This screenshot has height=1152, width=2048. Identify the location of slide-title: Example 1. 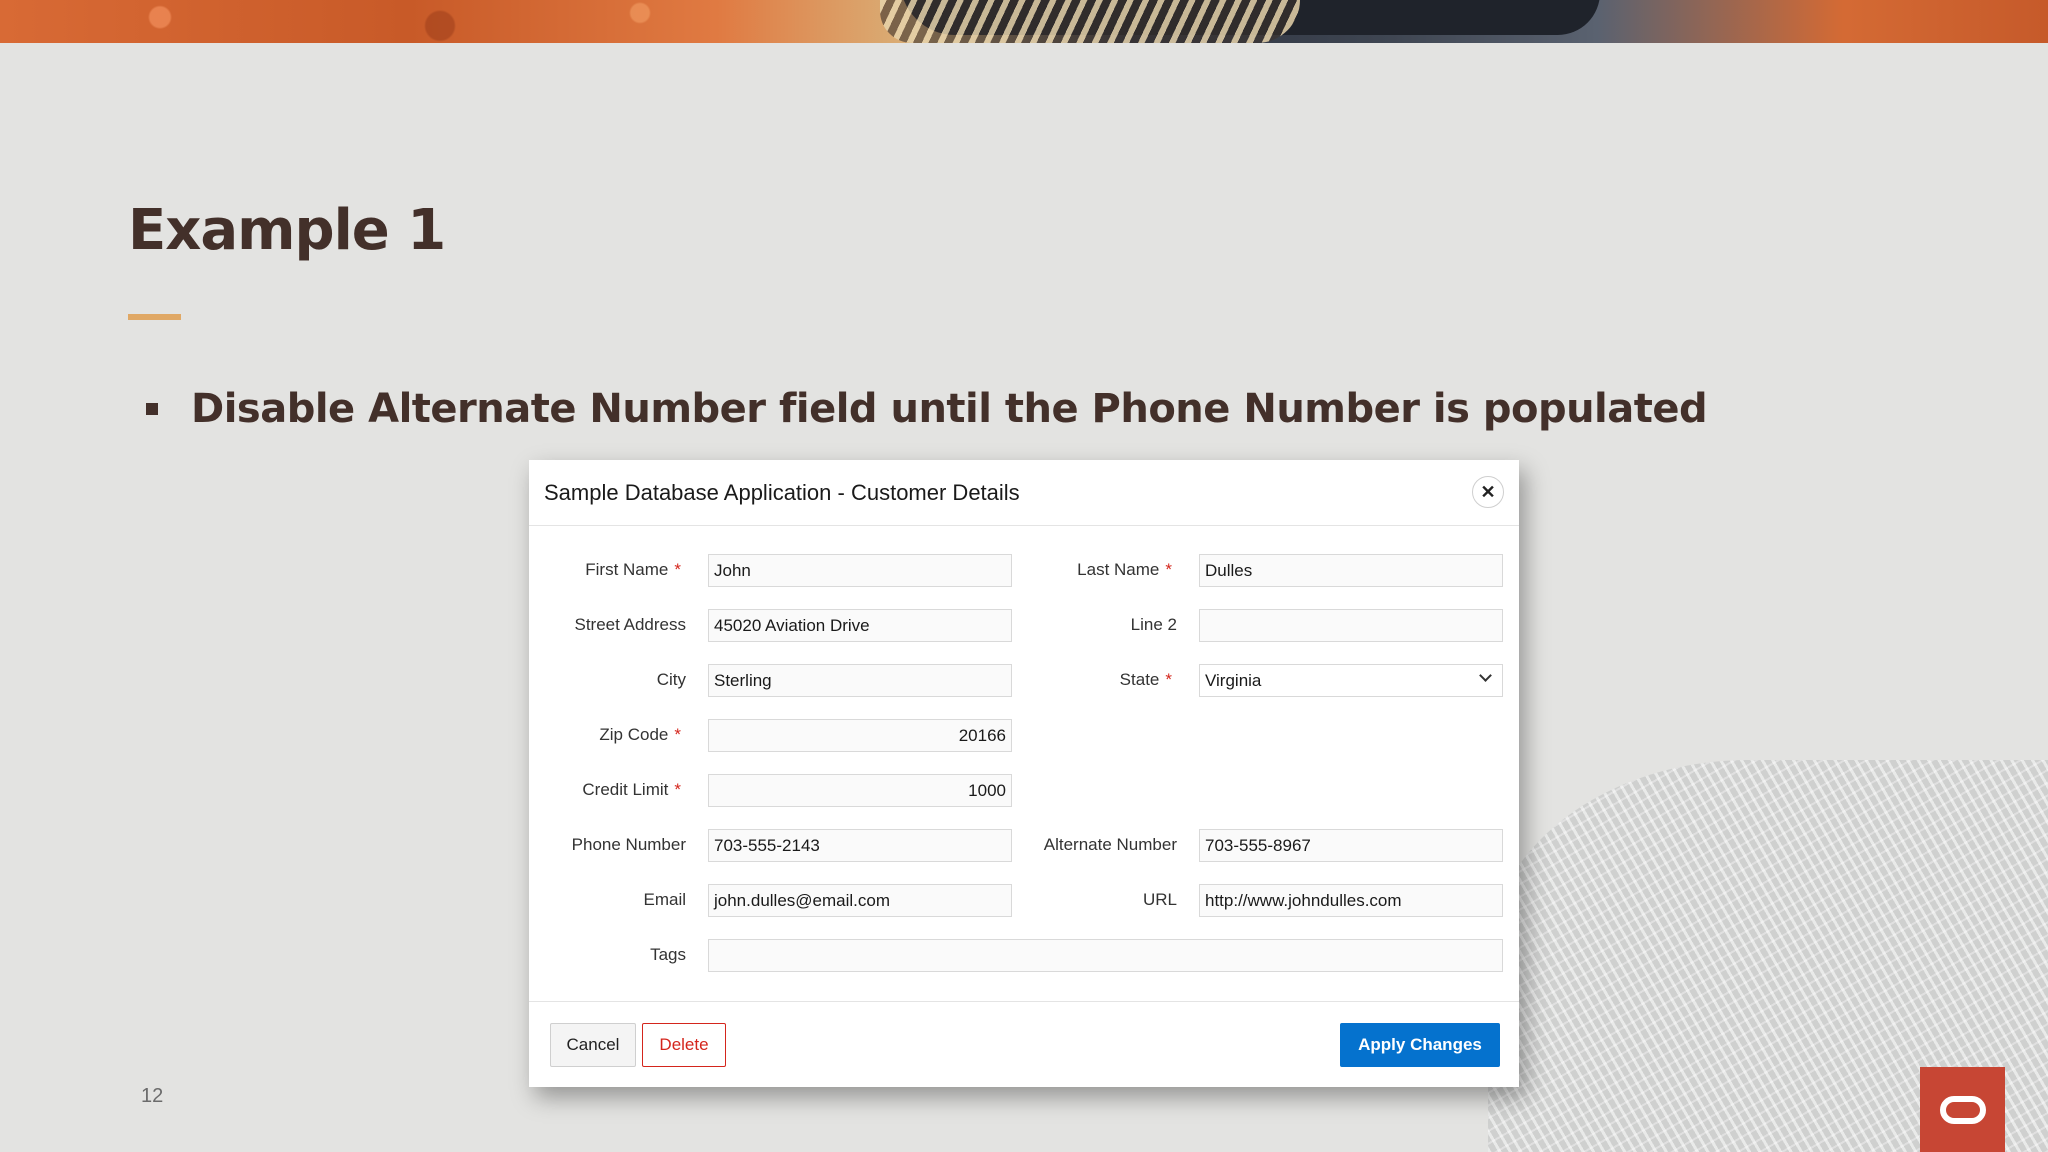
(287, 230).